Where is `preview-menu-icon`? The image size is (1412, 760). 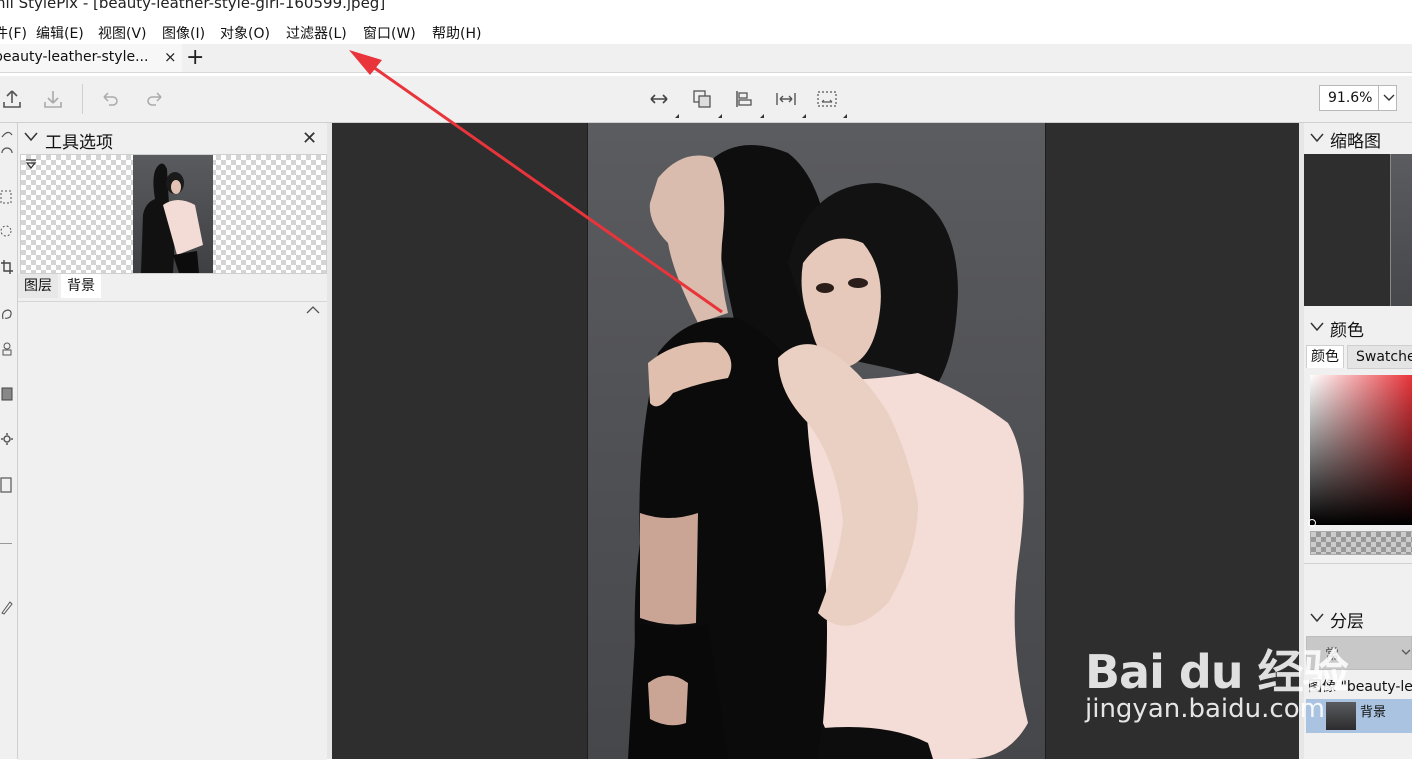
preview-menu-icon is located at coordinates (31, 164).